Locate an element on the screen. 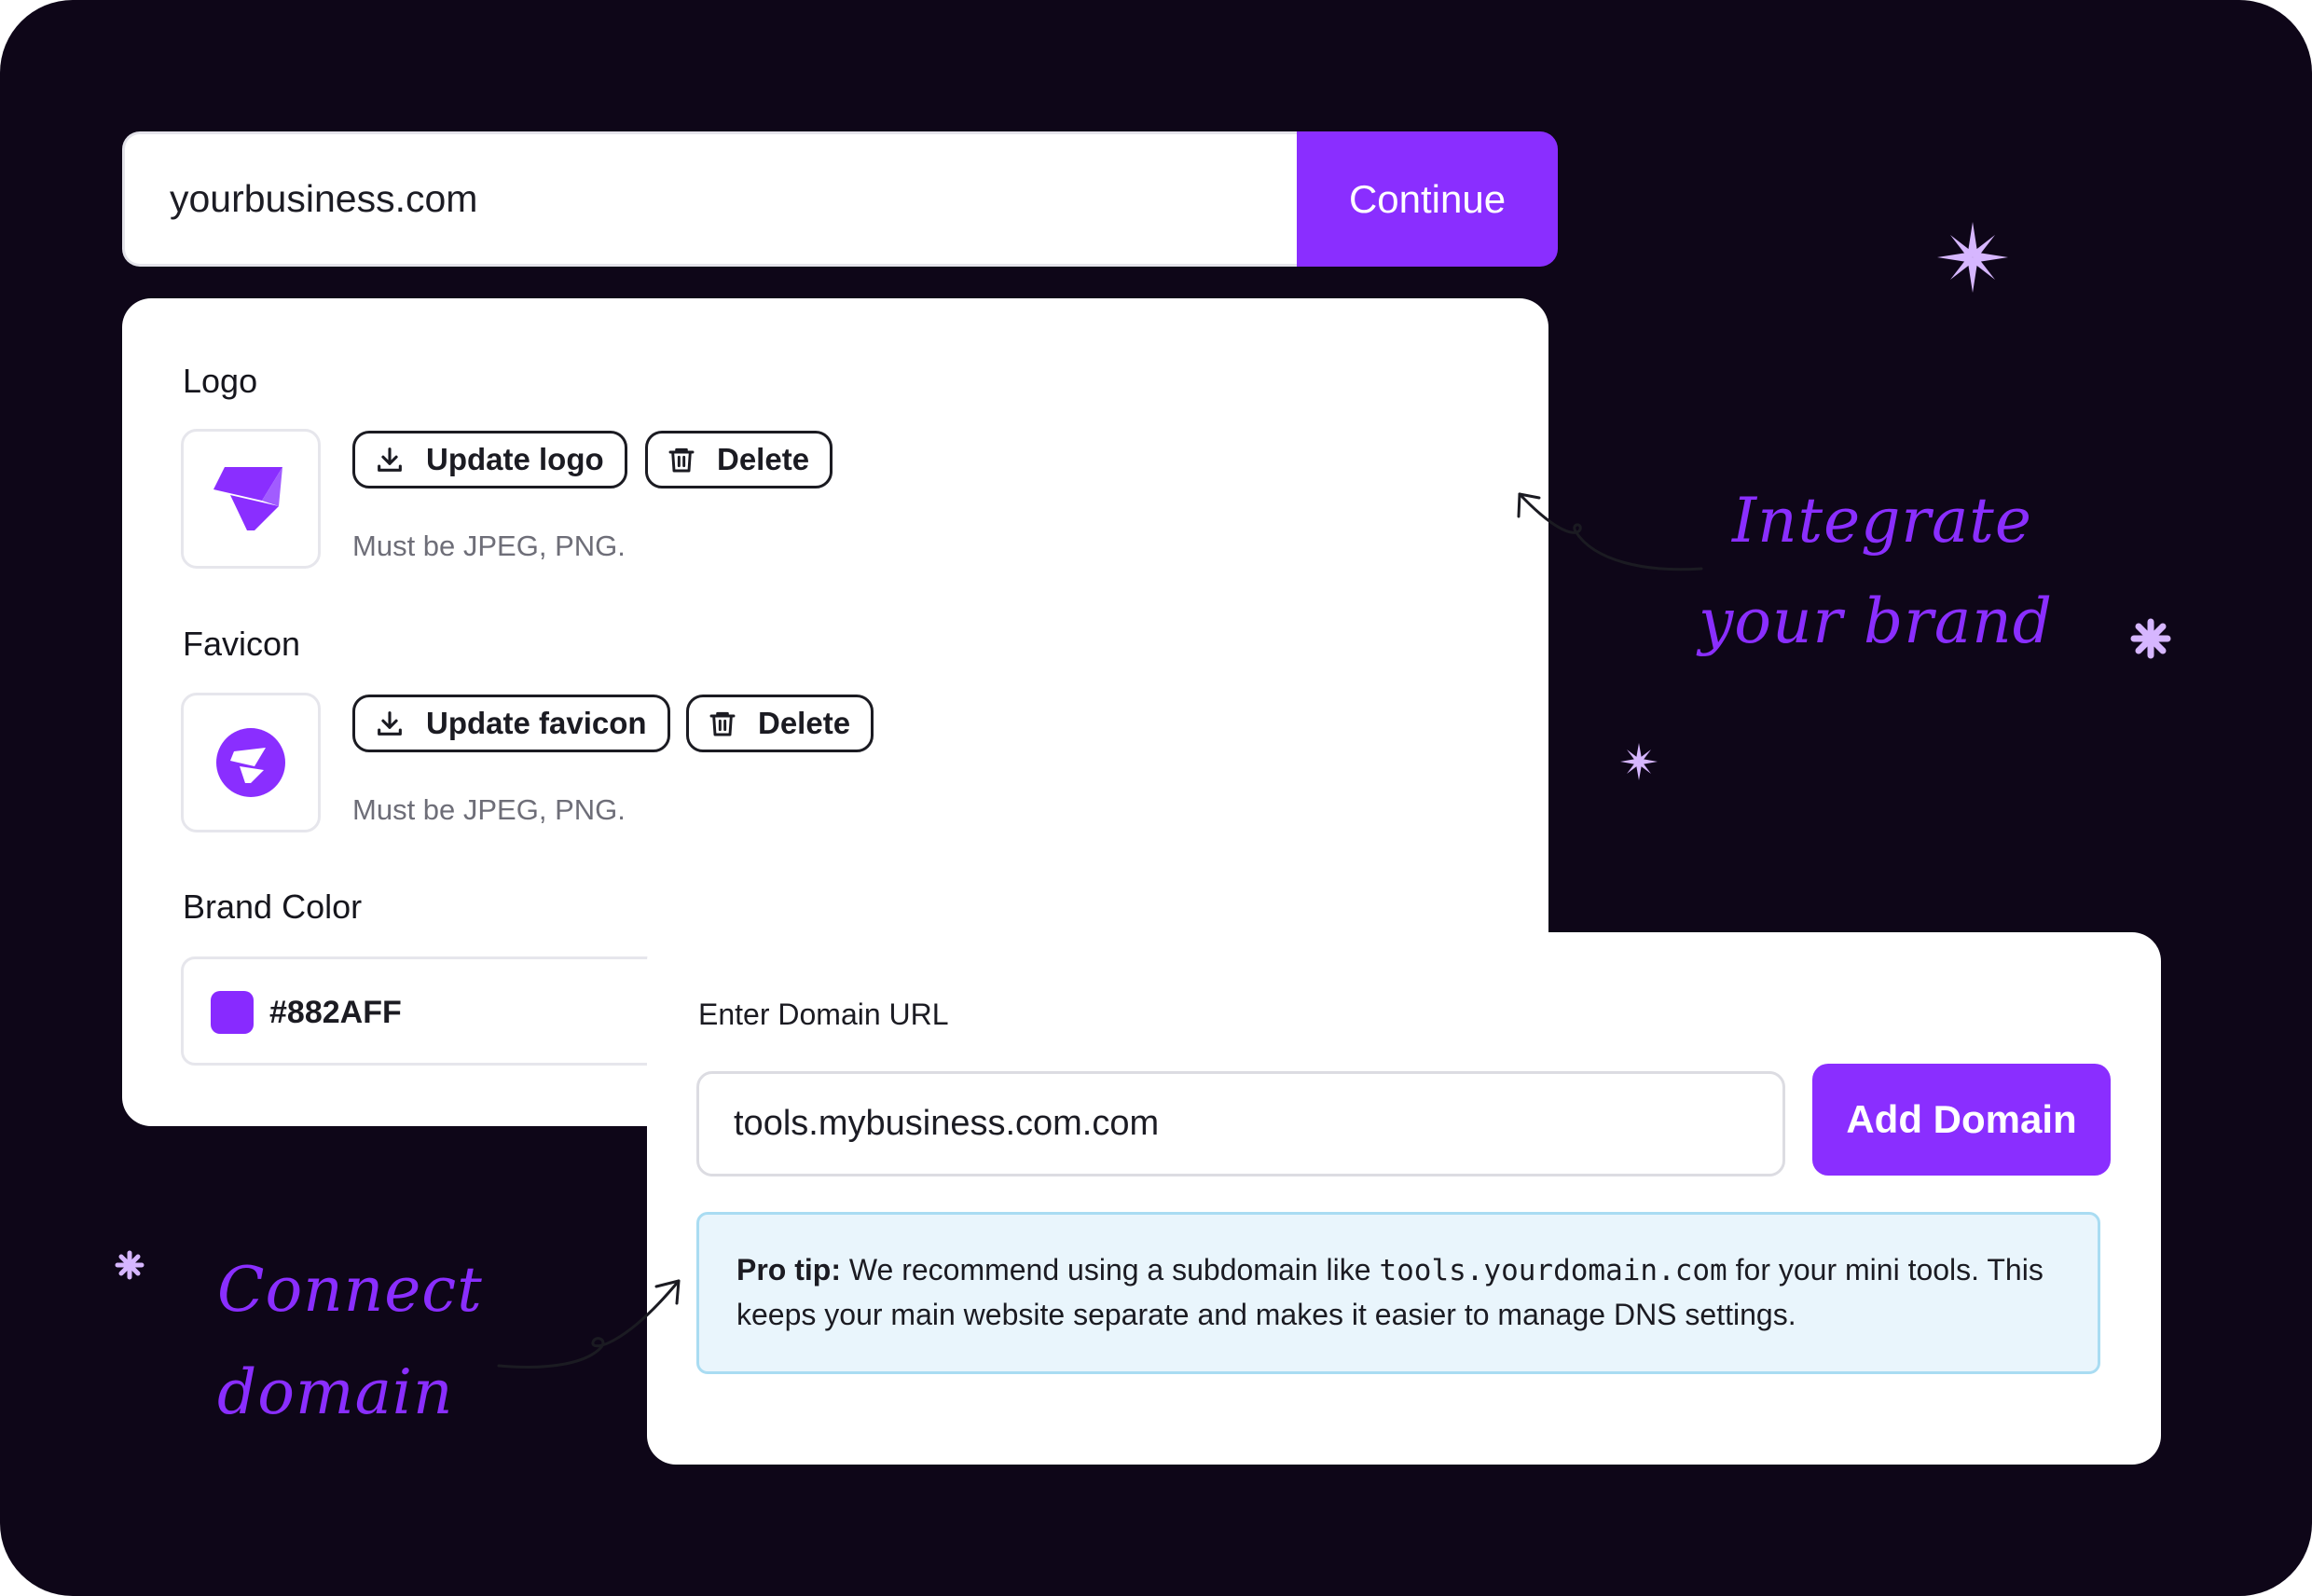  logo-label: Logo is located at coordinates (220, 381).